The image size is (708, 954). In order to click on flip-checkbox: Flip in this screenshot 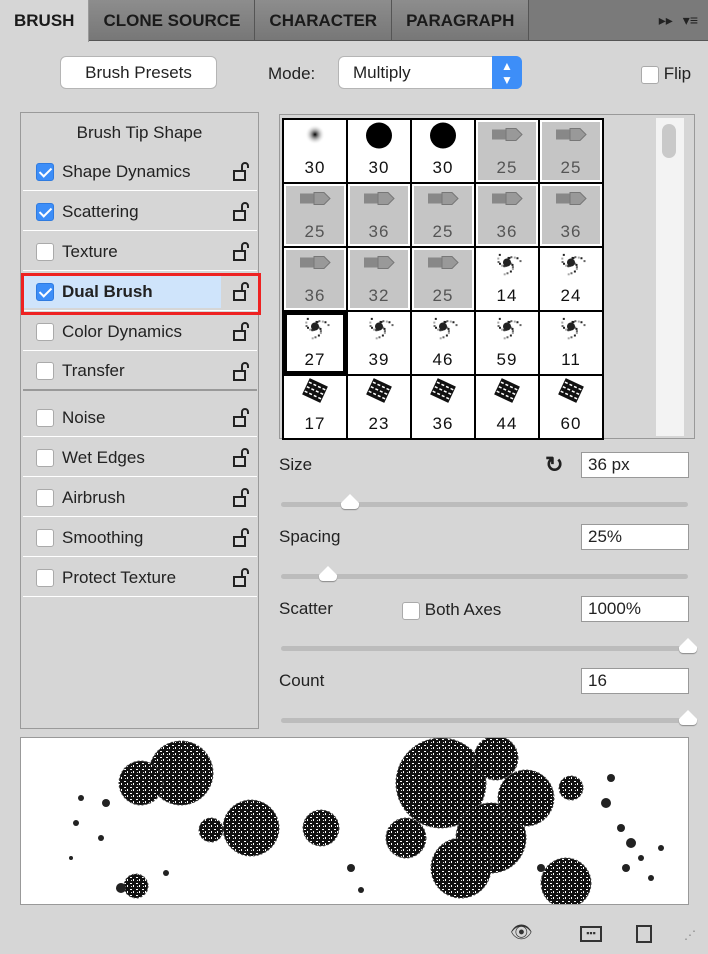, I will do `click(666, 74)`.